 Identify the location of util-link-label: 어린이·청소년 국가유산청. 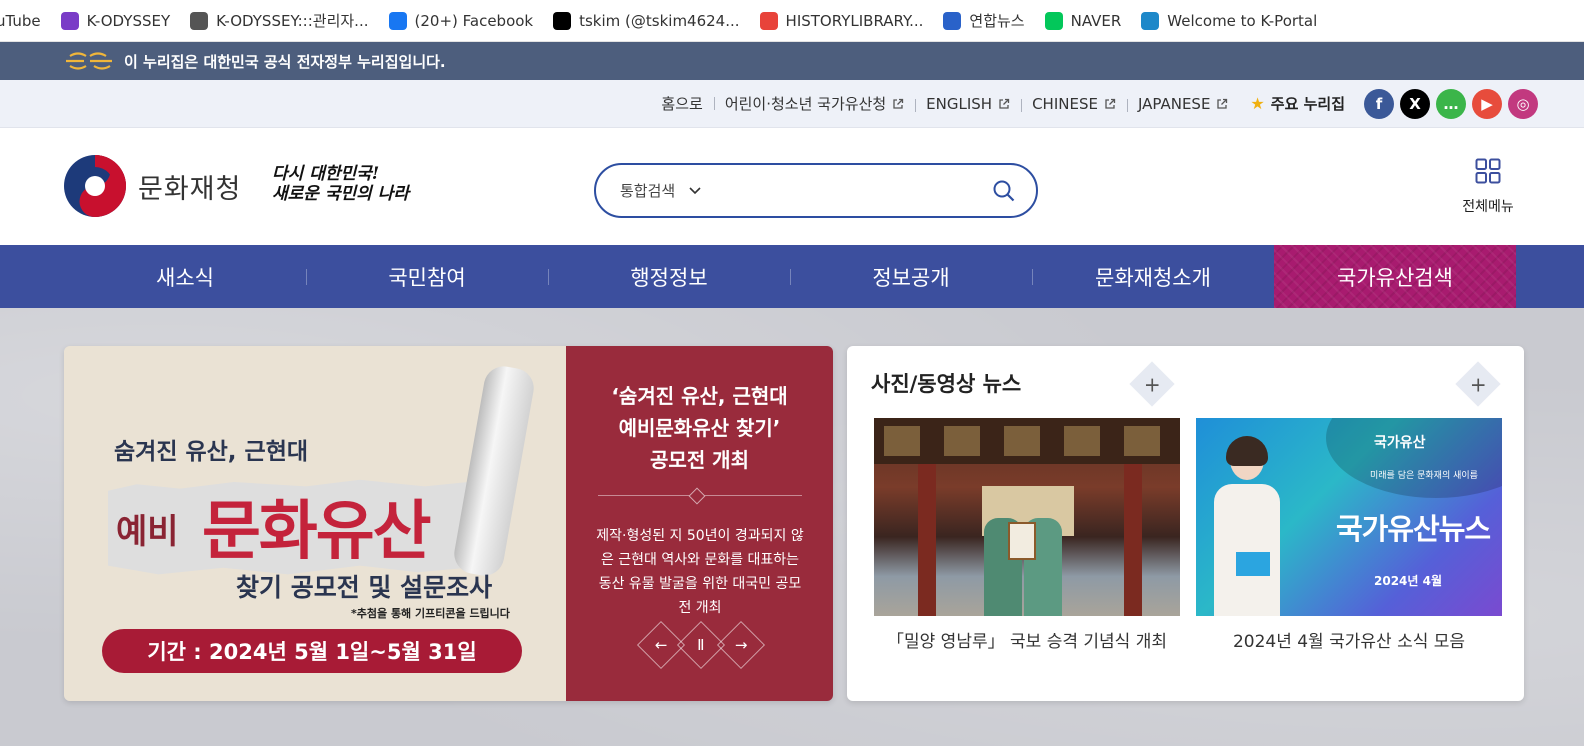
(805, 104).